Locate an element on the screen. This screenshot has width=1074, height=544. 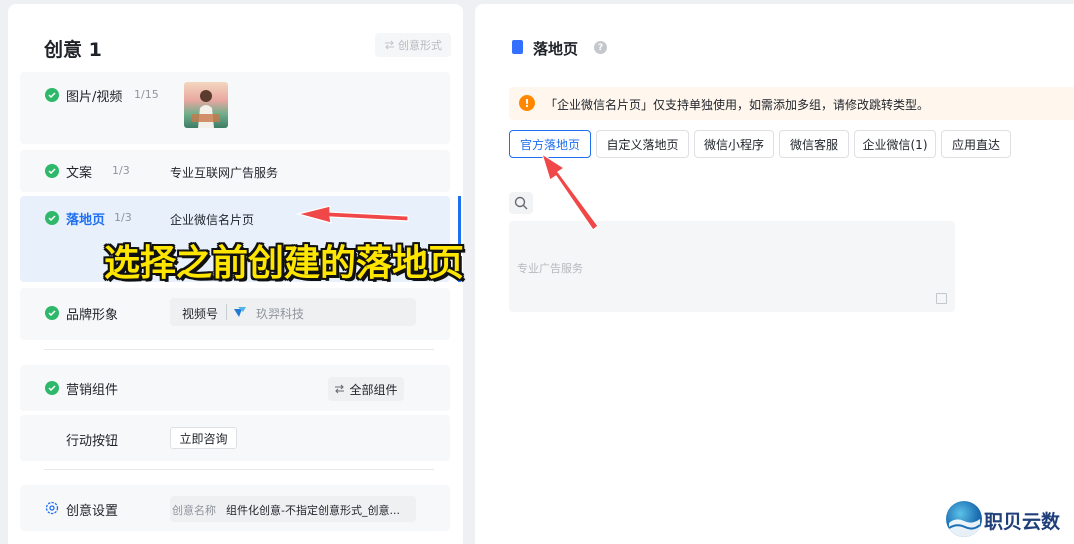
row-label: 创意设置 is located at coordinates (92, 511).